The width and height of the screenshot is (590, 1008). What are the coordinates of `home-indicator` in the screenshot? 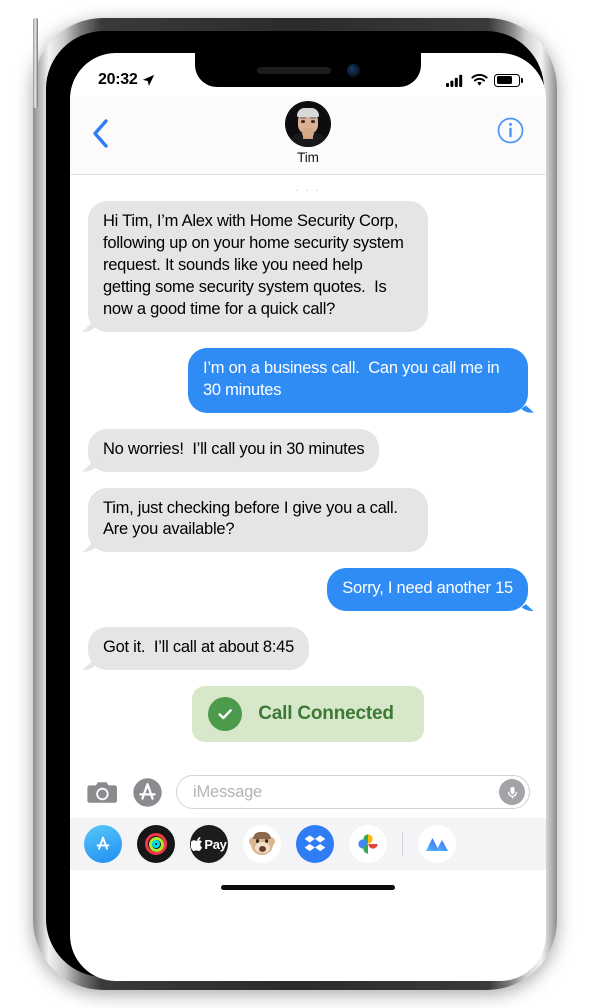 It's located at (308, 887).